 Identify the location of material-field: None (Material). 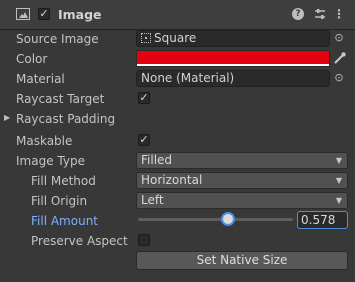
(233, 78).